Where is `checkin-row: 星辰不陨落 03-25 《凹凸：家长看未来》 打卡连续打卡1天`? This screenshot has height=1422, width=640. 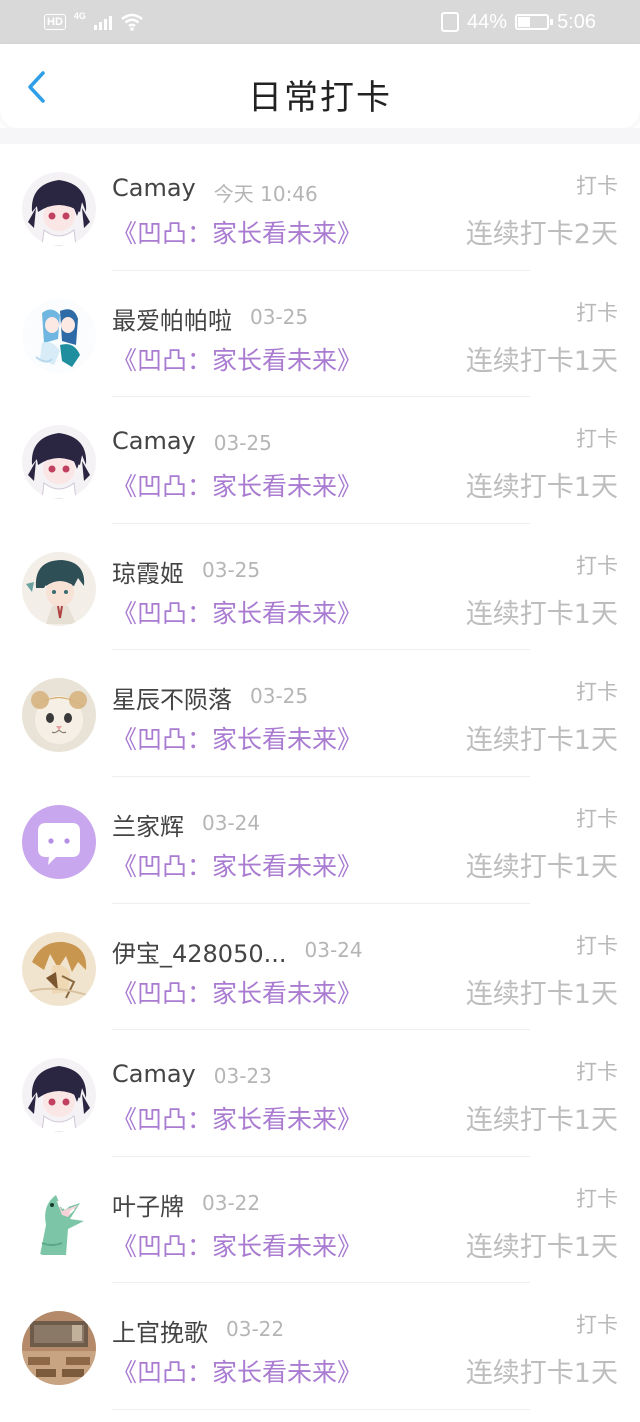
checkin-row: 星辰不陨落 03-25 《凹凸：家长看未来》 打卡连续打卡1天 is located at coordinates (320, 713).